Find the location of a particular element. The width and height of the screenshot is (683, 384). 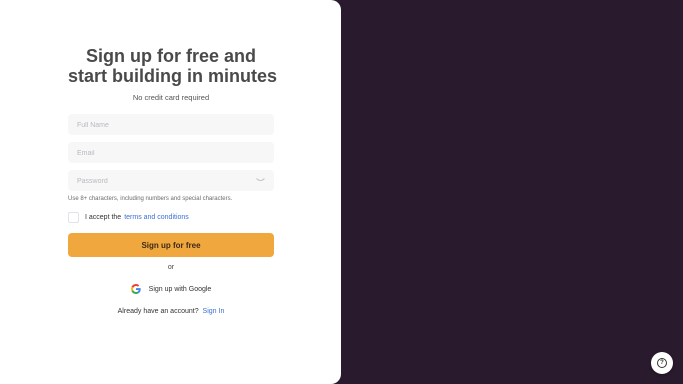

signin-prompt: Already have an account? Sign In is located at coordinates (171, 311).